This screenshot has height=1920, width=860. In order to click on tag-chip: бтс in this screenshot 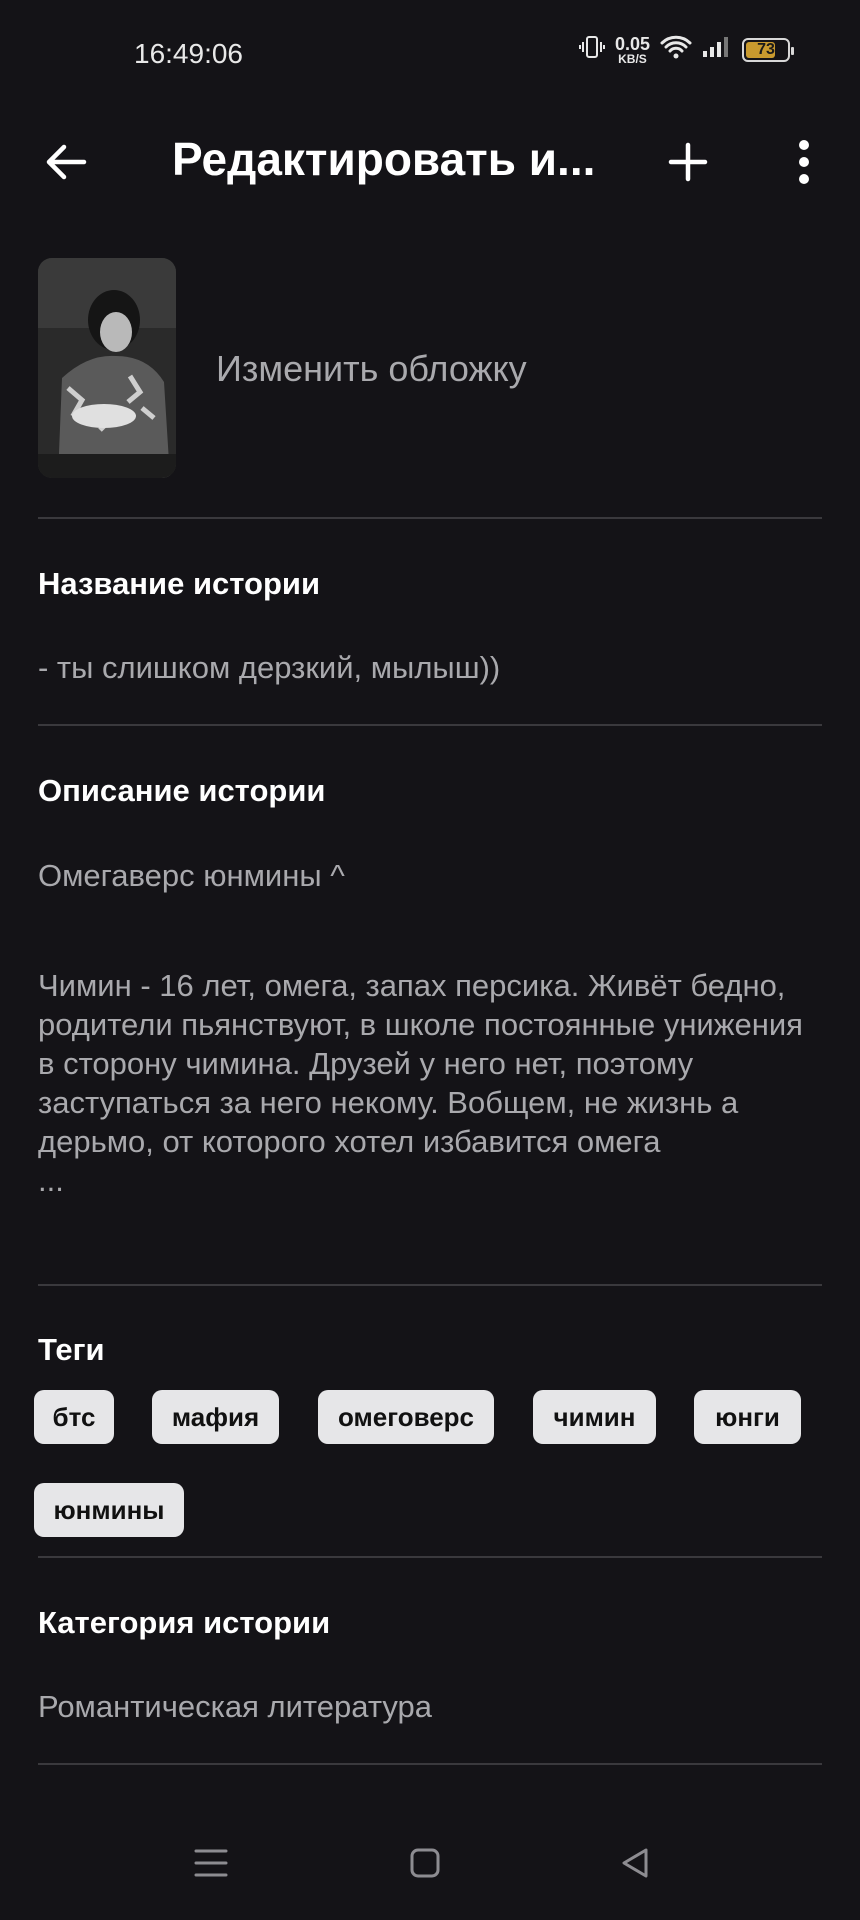, I will do `click(74, 1417)`.